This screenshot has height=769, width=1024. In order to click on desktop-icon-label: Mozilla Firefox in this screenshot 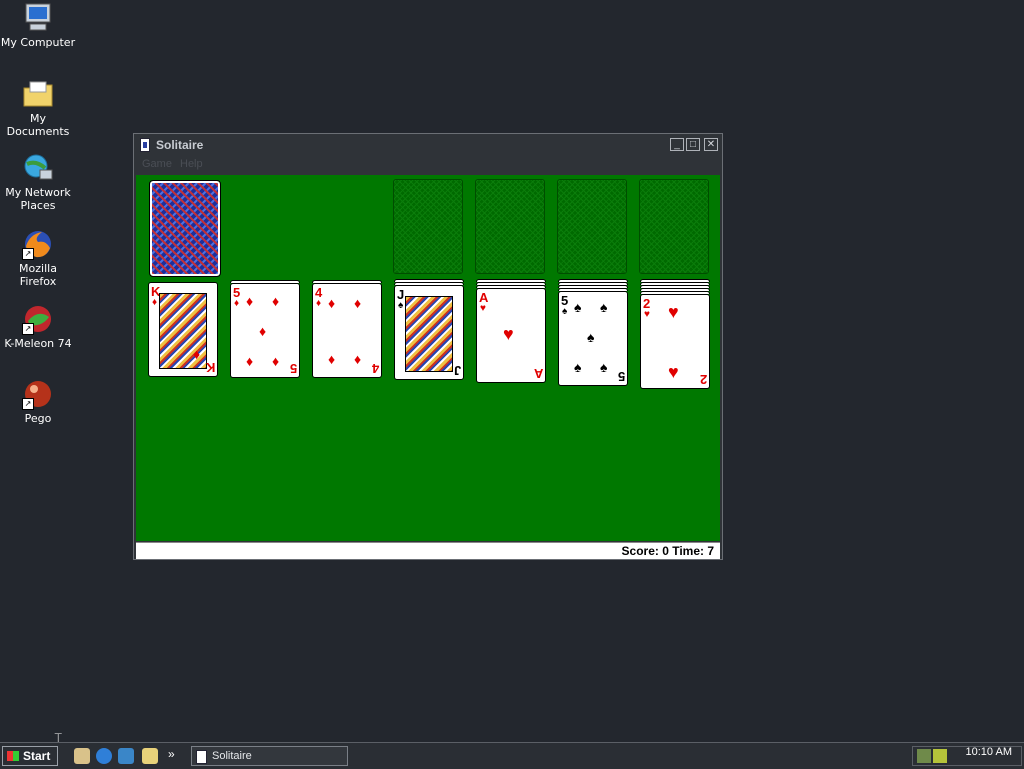, I will do `click(38, 275)`.